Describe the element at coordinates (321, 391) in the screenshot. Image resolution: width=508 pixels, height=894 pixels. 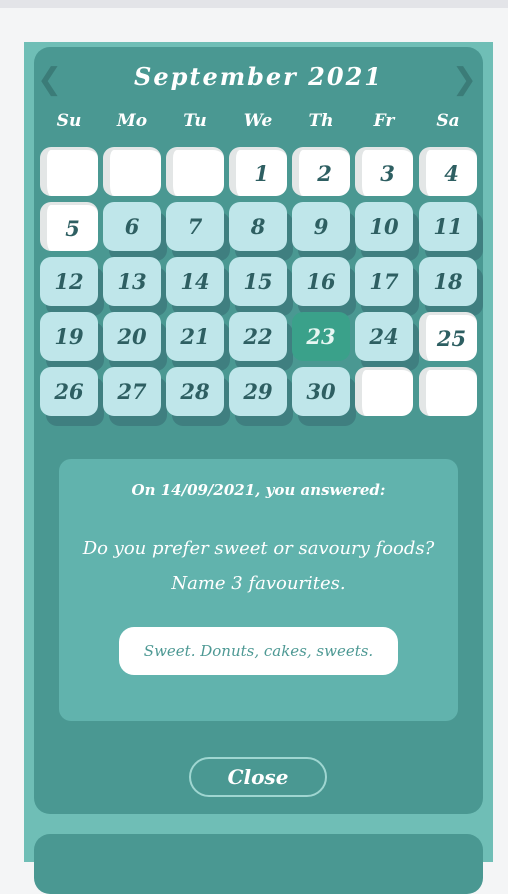
I see `day-cell: 30` at that location.